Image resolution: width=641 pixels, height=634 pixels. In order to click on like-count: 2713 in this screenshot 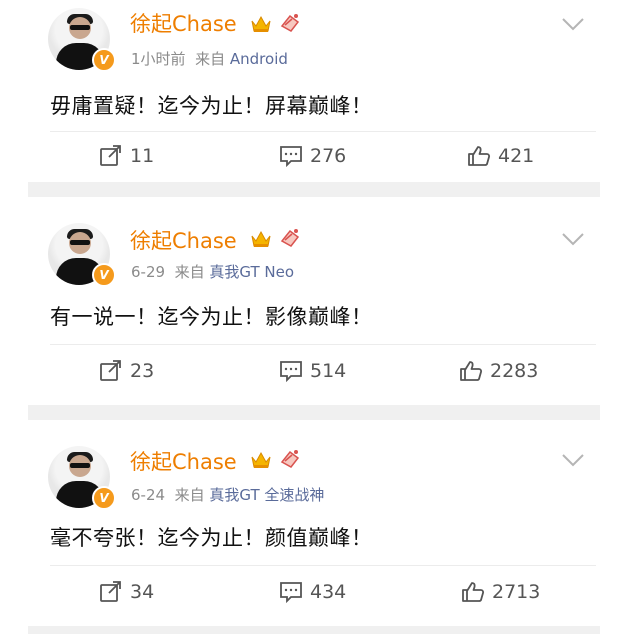, I will do `click(516, 592)`.